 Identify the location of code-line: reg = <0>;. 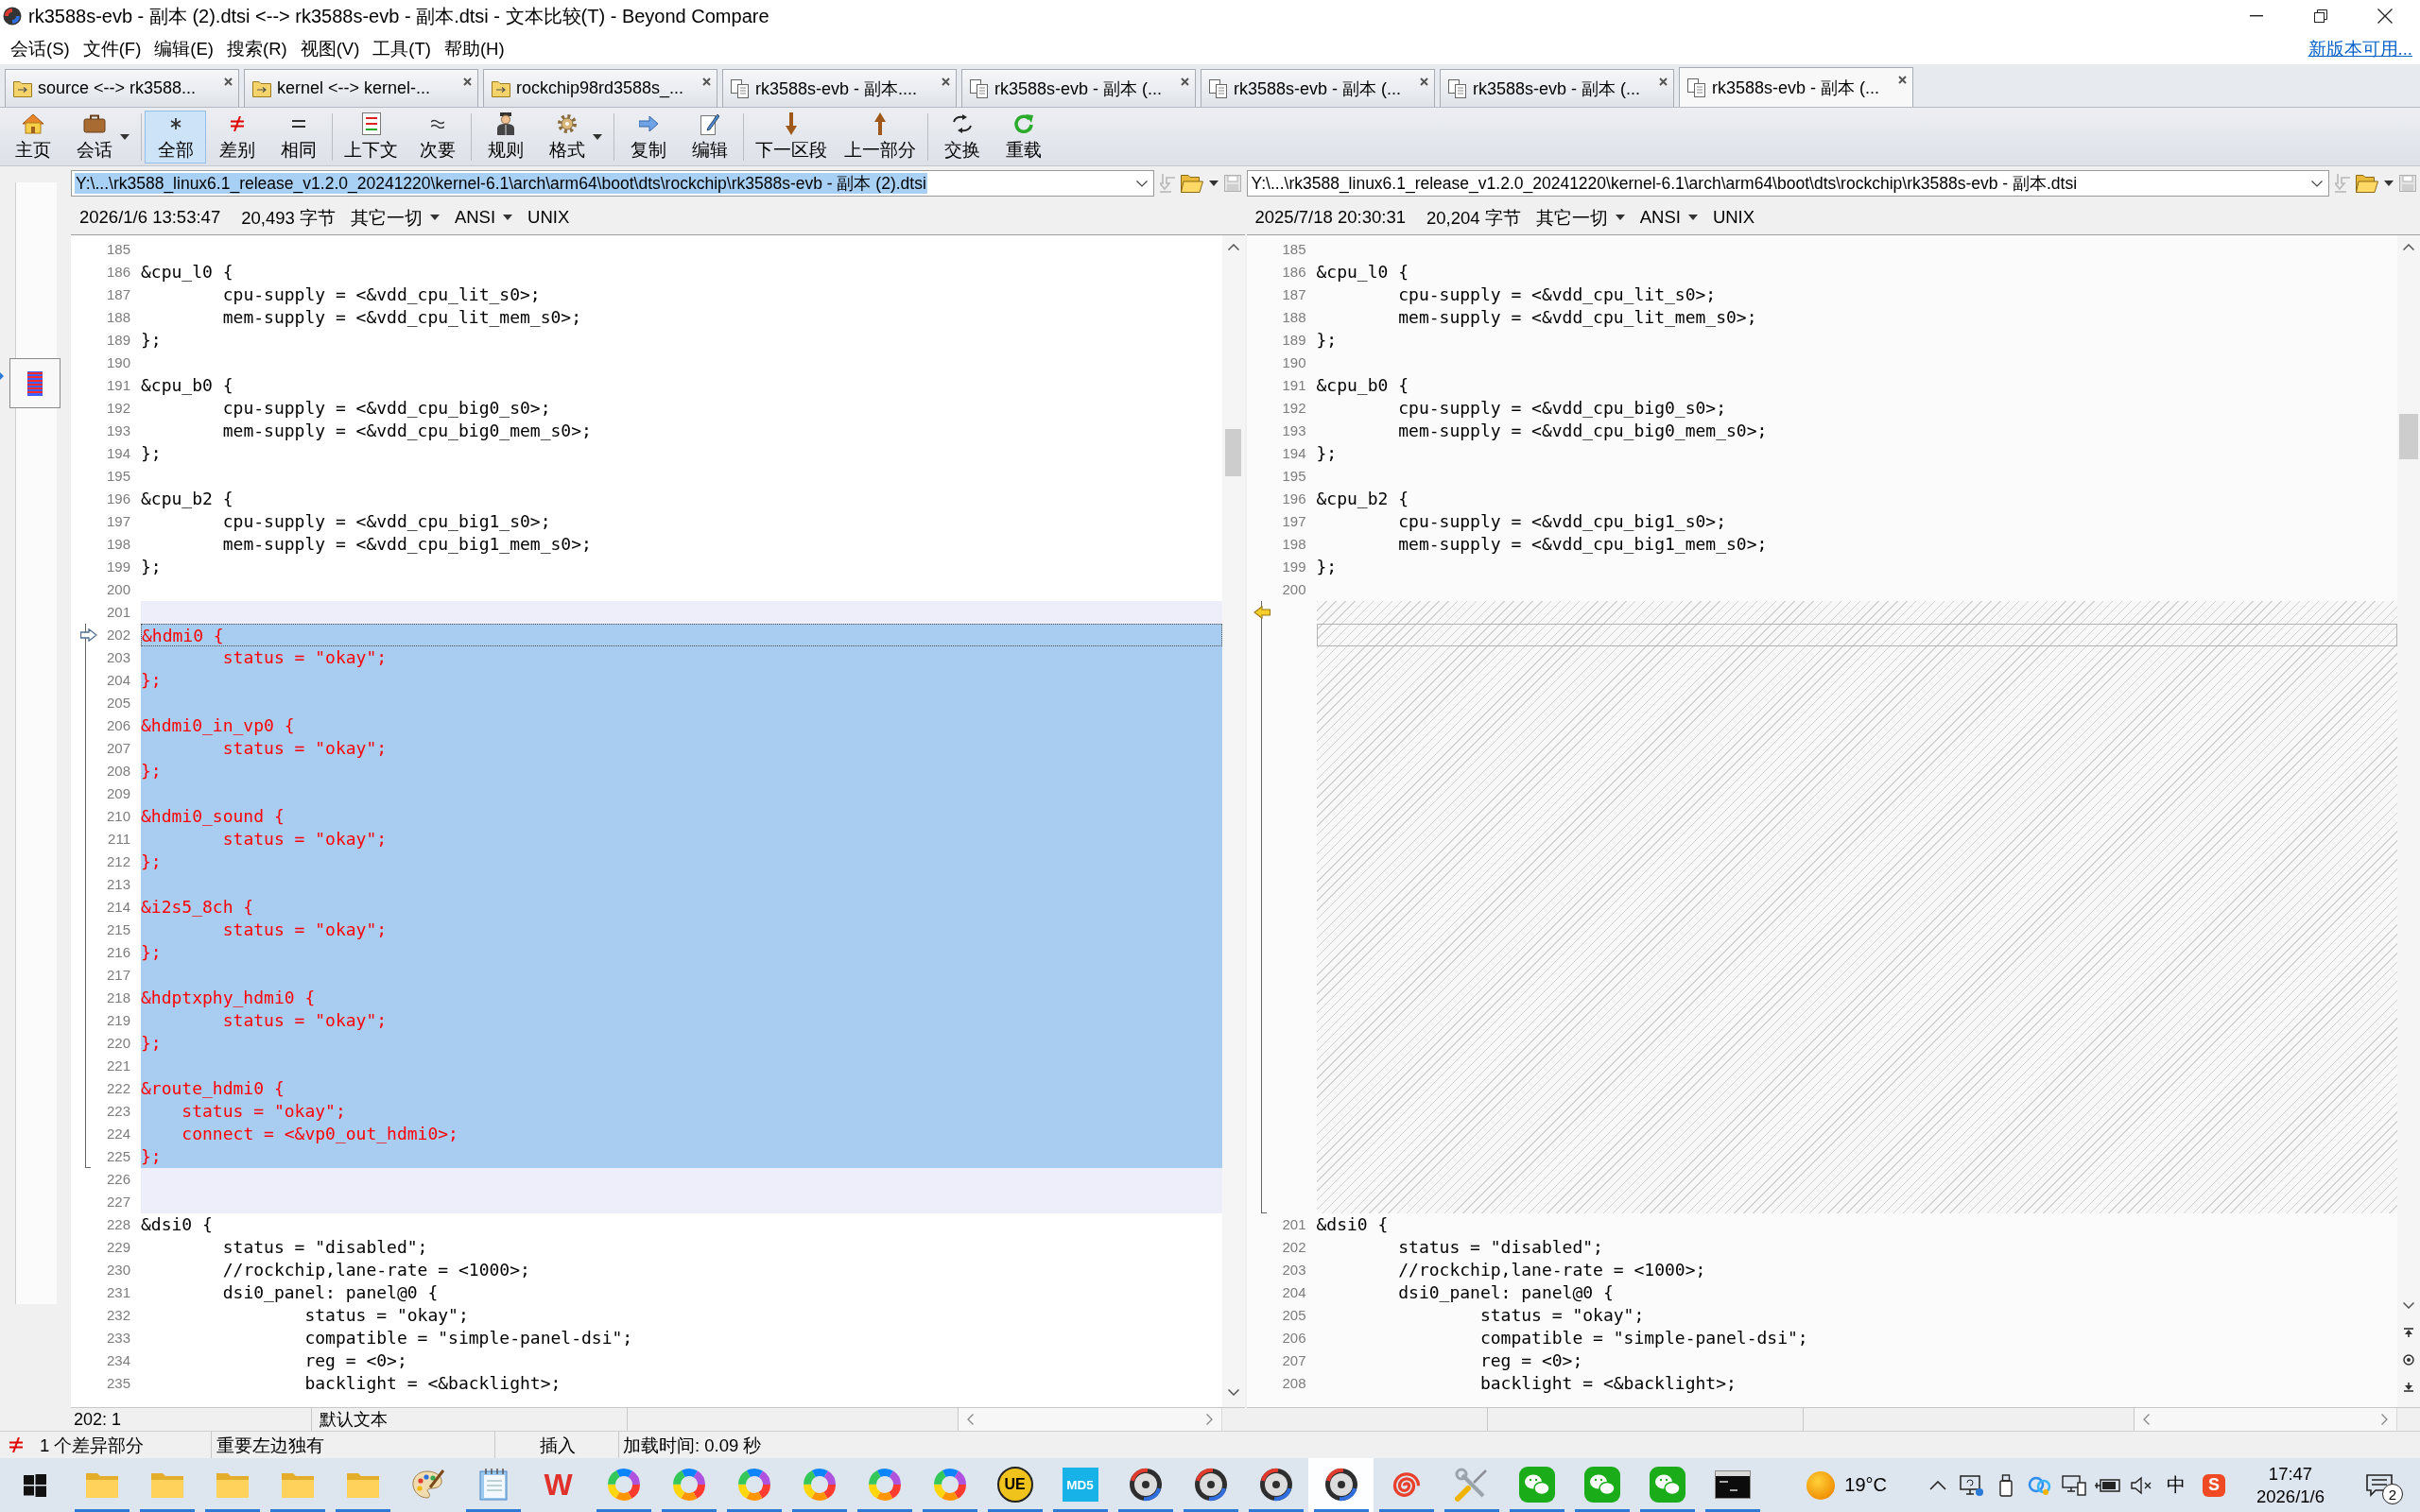
(355, 1360).